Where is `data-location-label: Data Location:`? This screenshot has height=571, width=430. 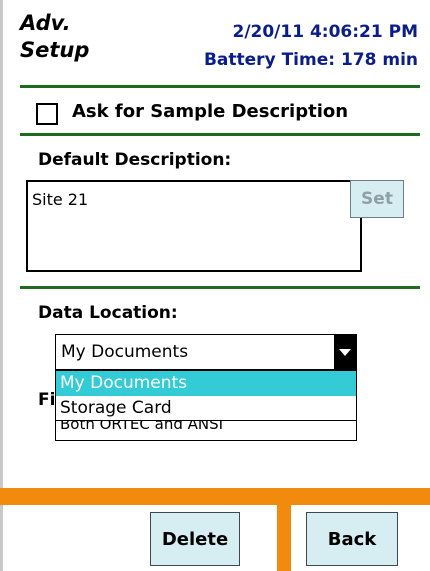
data-location-label: Data Location: is located at coordinates (108, 313).